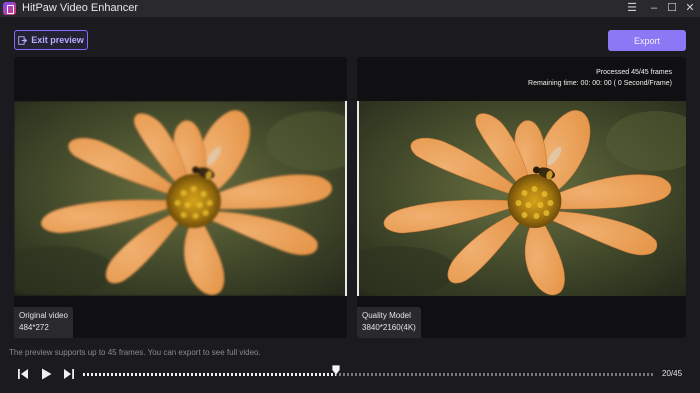 The image size is (700, 393). What do you see at coordinates (634, 72) in the screenshot?
I see `processed-frames-text: Processed 45/45 frames` at bounding box center [634, 72].